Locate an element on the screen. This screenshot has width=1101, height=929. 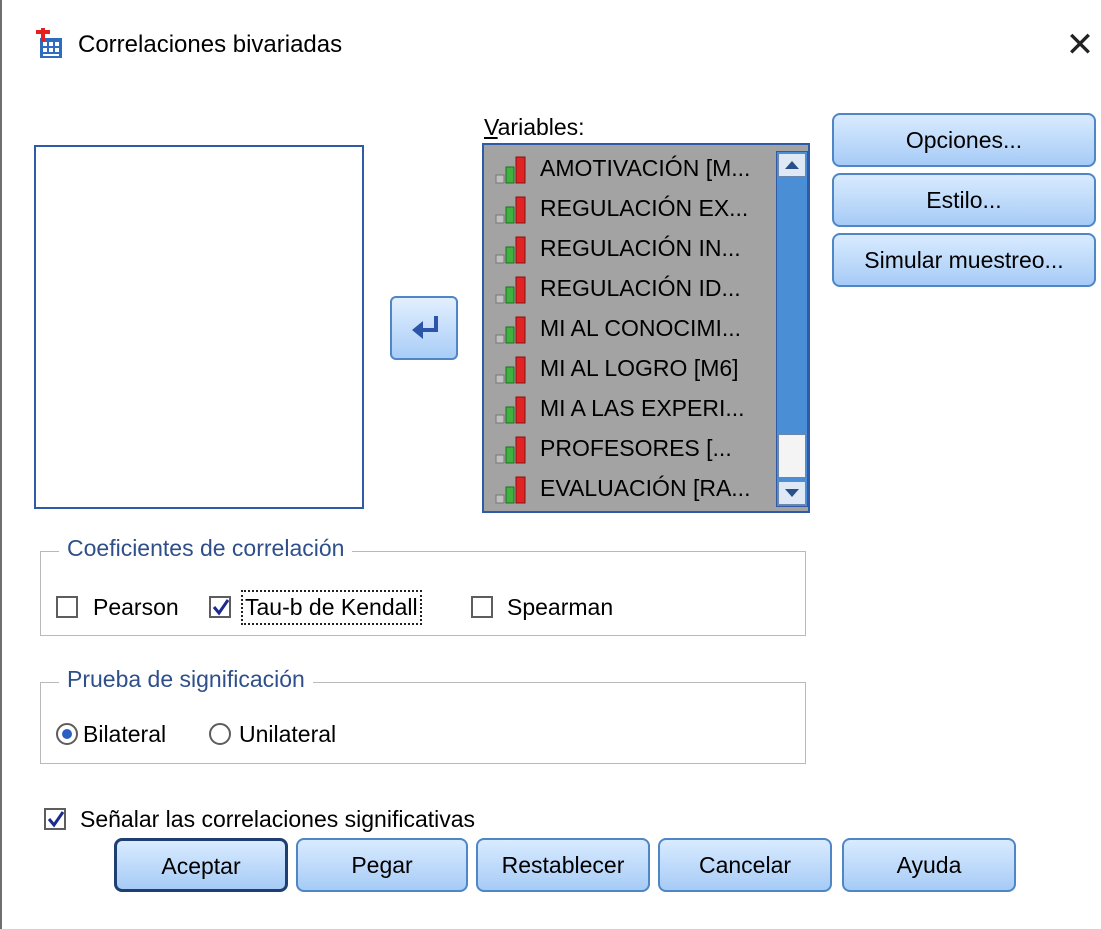
move-variable-button is located at coordinates (424, 328).